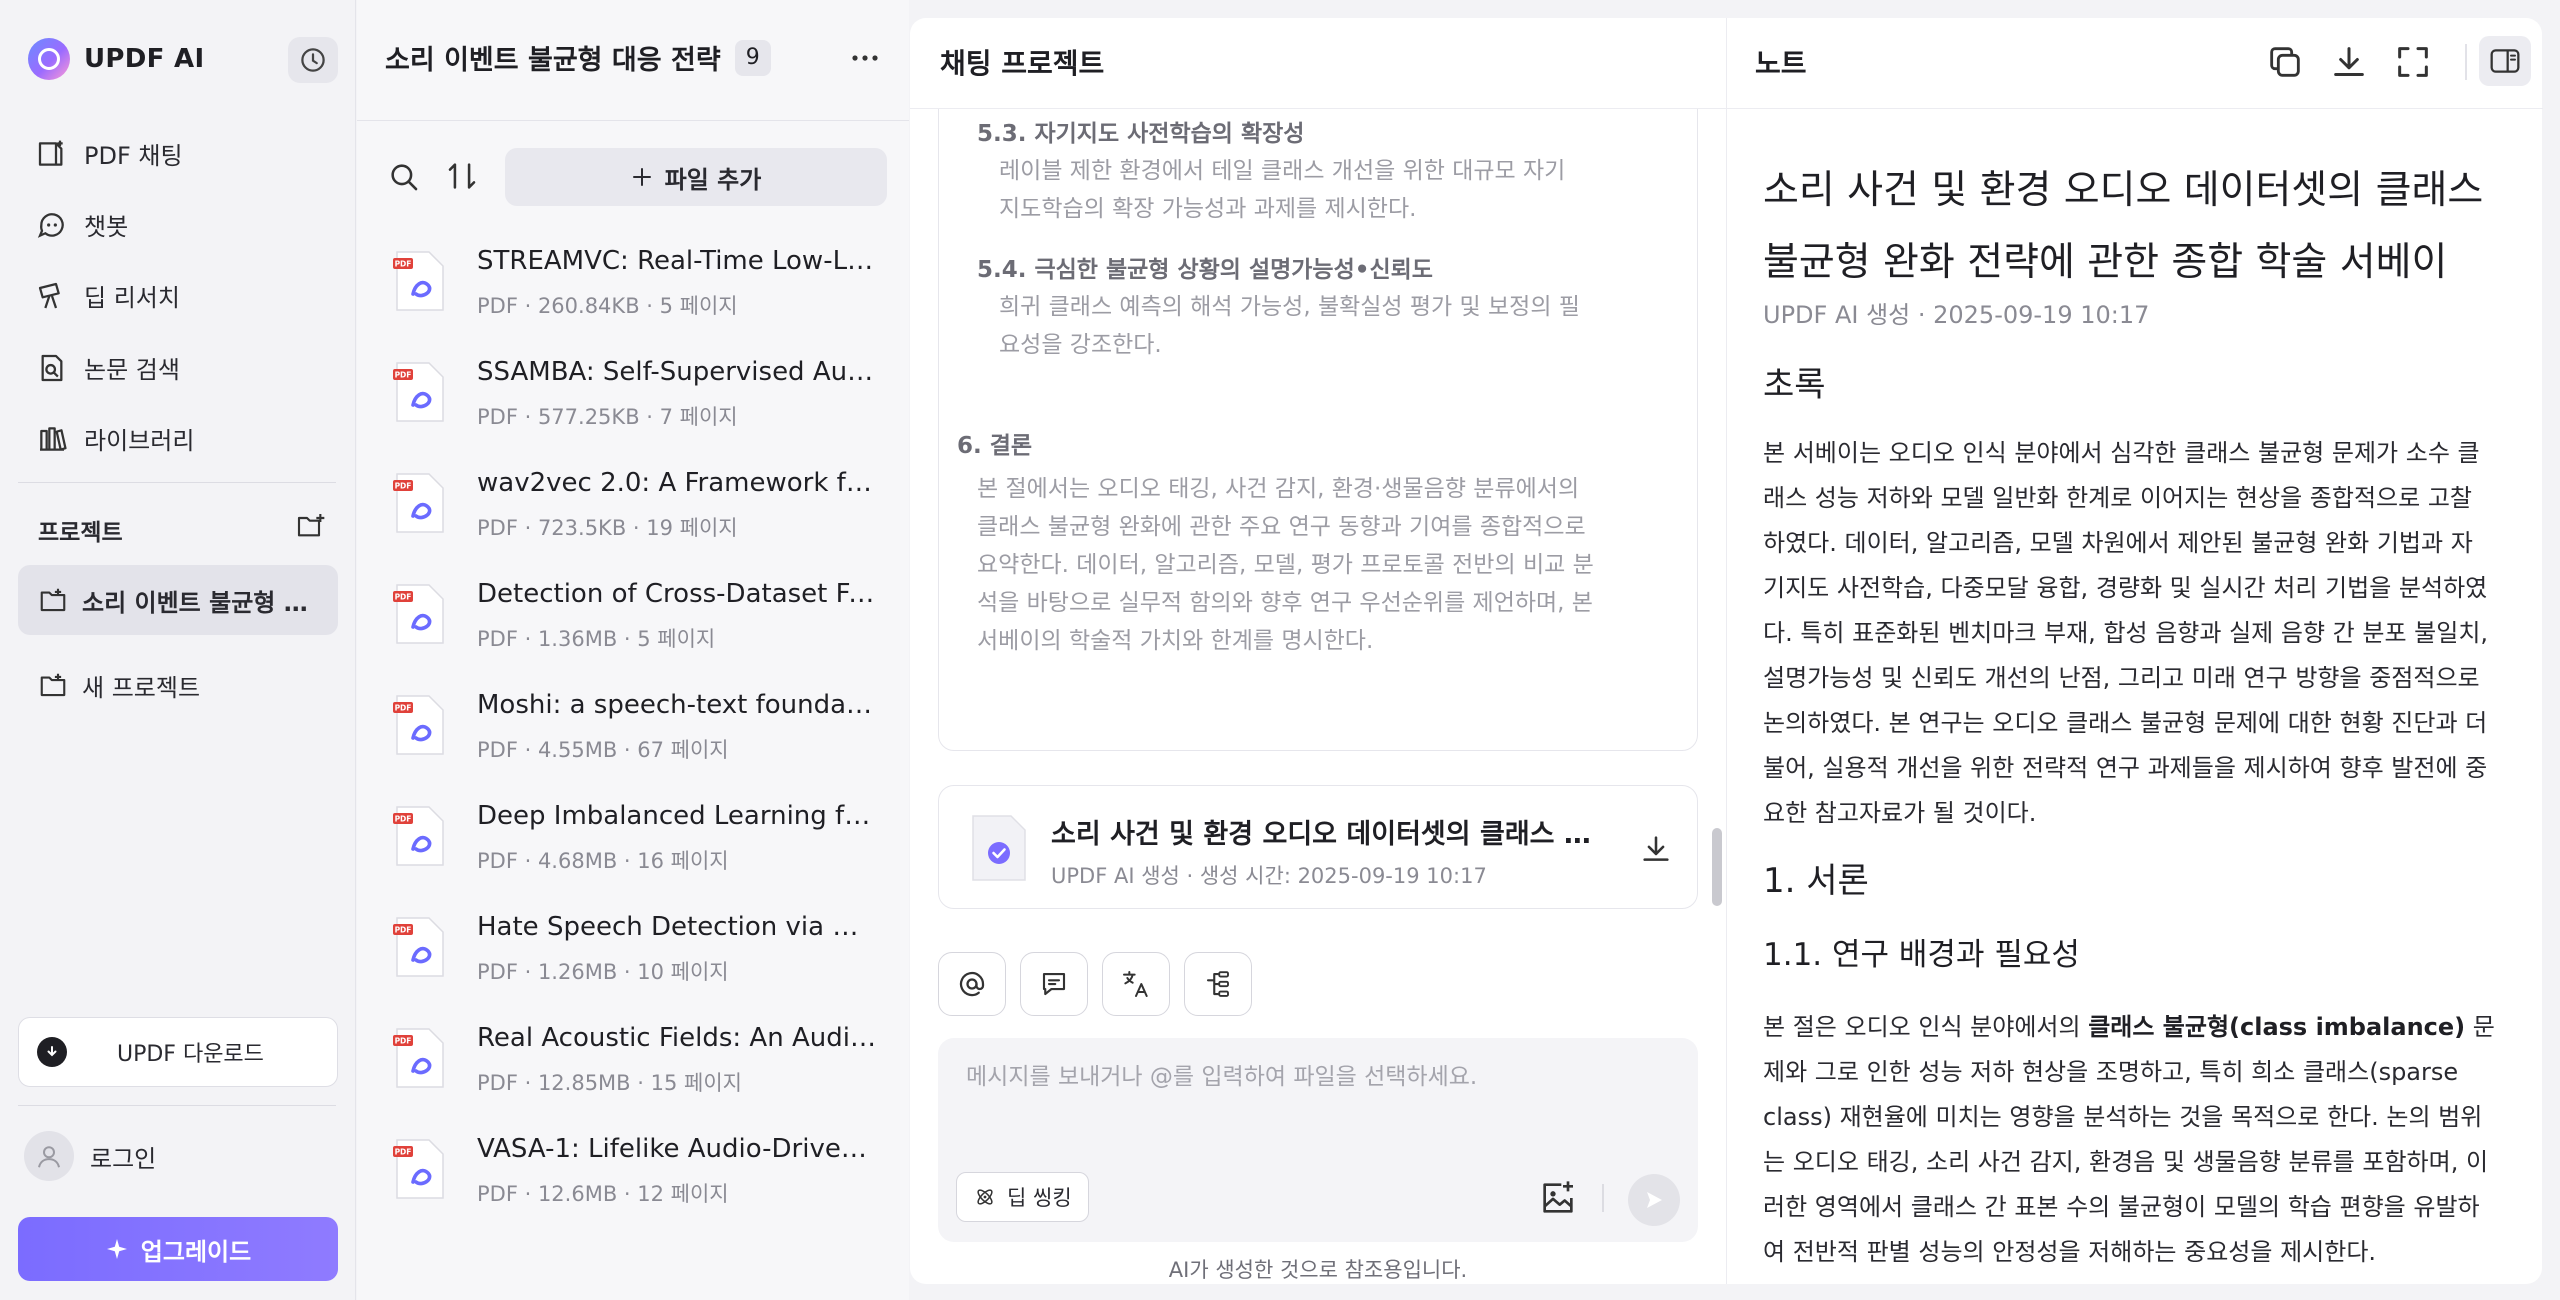 The image size is (2560, 1300). What do you see at coordinates (609, 1083) in the screenshot?
I see `file-meta: PDF · 12.85MB · 15 페이지` at bounding box center [609, 1083].